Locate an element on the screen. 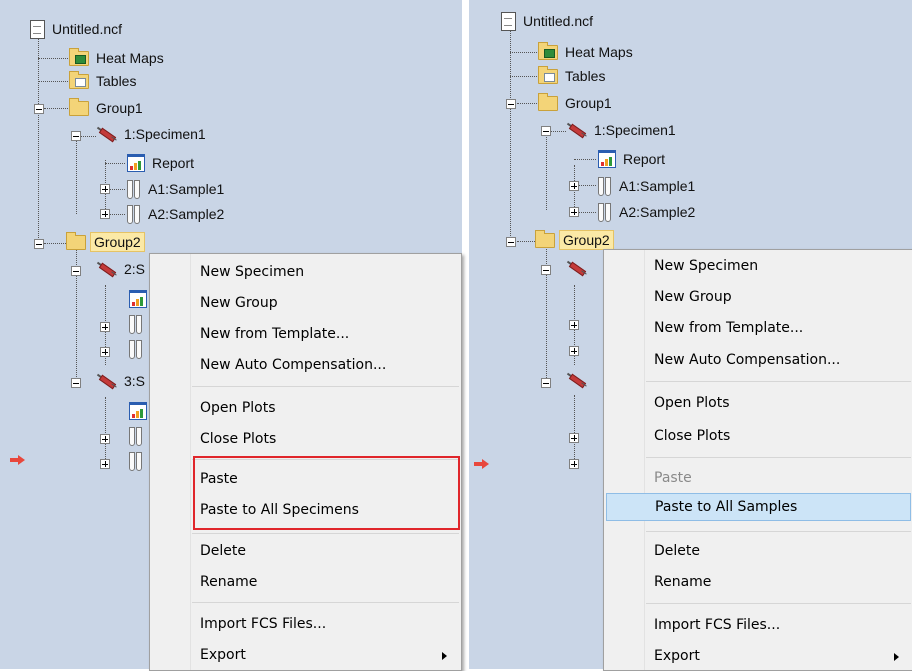 The height and width of the screenshot is (671, 912). menu-item-paste: Paste is located at coordinates (758, 478).